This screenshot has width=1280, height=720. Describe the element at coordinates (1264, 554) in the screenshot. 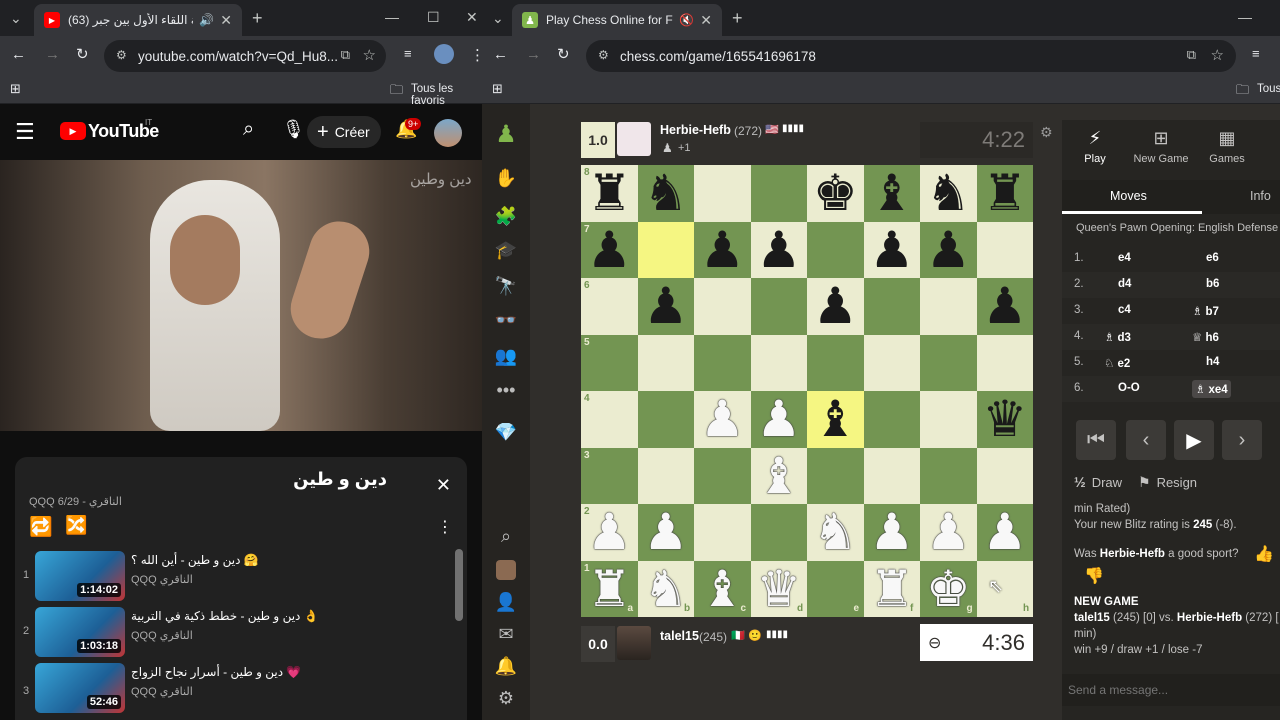

I see `thumbs-up-icon: 👍` at that location.